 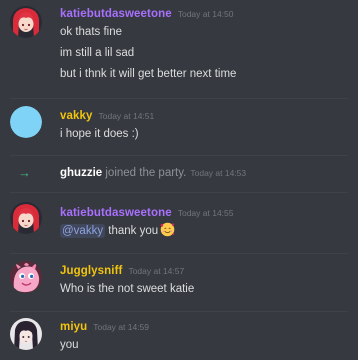 What do you see at coordinates (132, 231) in the screenshot?
I see `message-text: thank you` at bounding box center [132, 231].